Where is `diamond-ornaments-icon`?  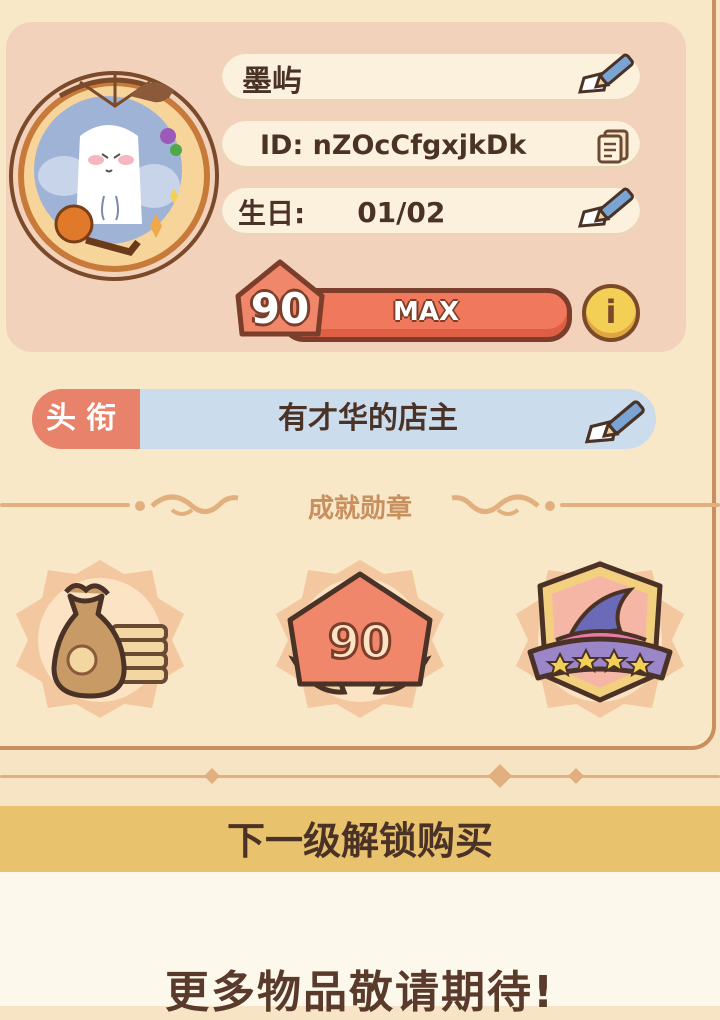 diamond-ornaments-icon is located at coordinates (394, 776).